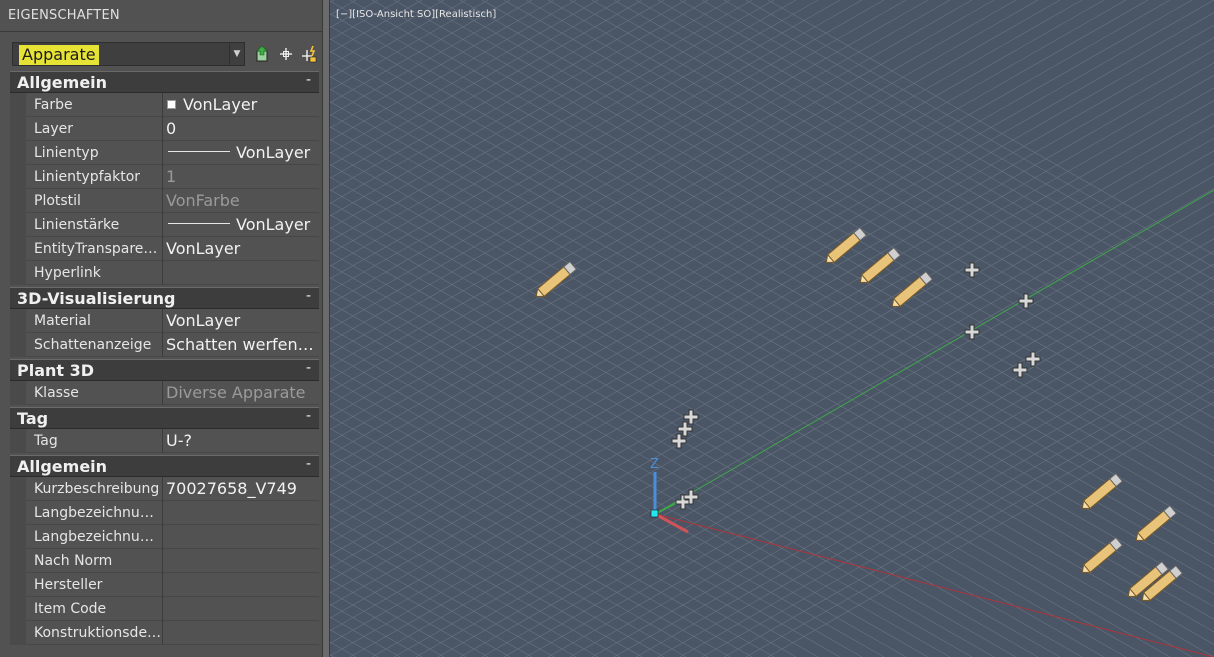 The image size is (1214, 657). Describe the element at coordinates (164, 129) in the screenshot. I see `property-row: Layer 0` at that location.